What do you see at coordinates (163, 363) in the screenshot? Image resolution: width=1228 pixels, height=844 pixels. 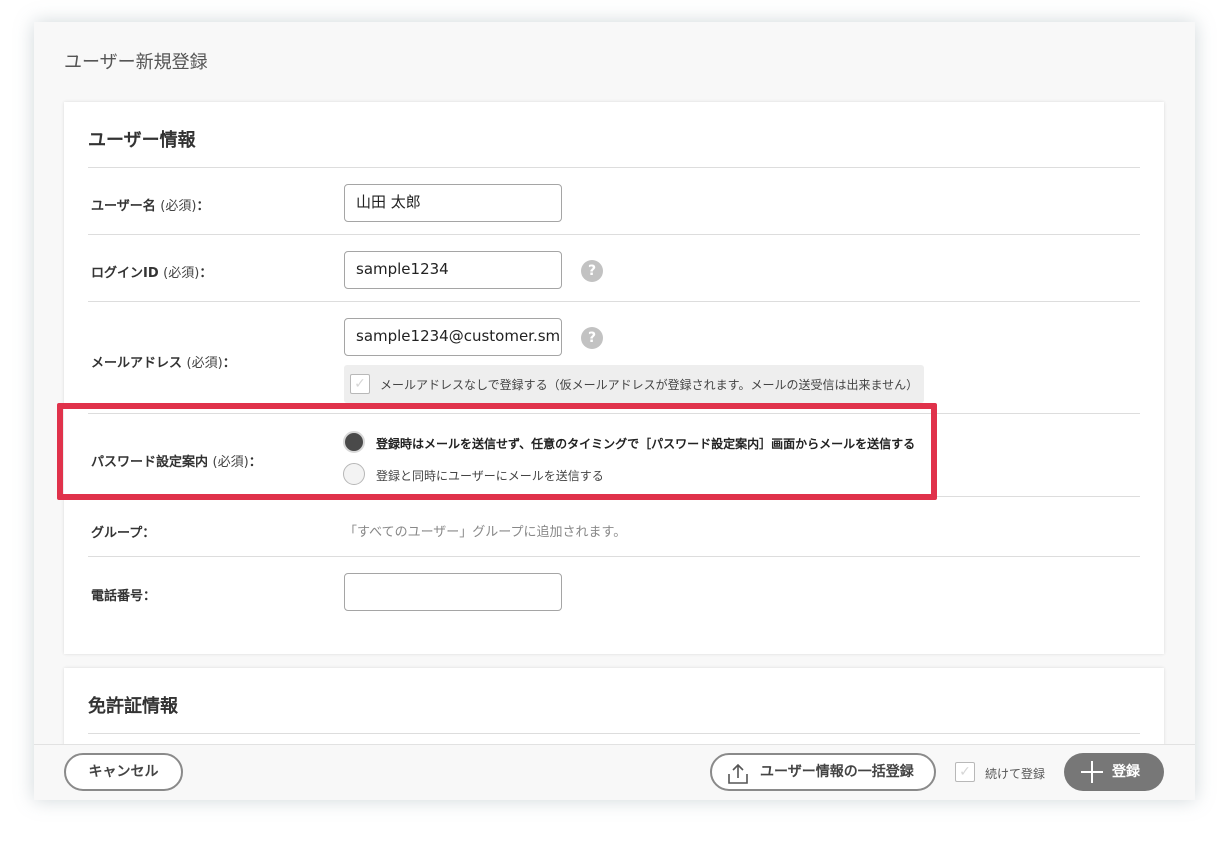 I see `email-label: メールアドレス (必須)：` at bounding box center [163, 363].